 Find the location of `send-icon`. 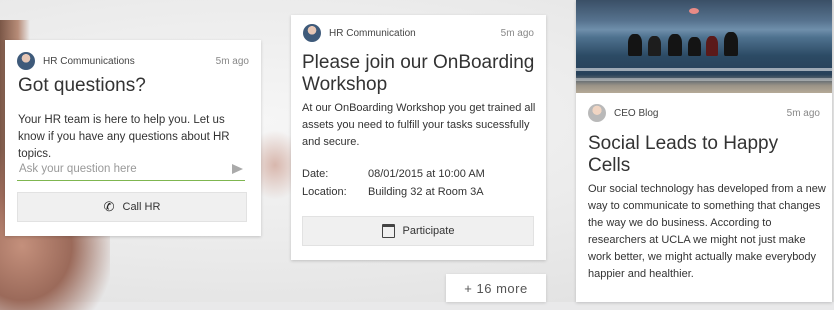

send-icon is located at coordinates (237, 169).